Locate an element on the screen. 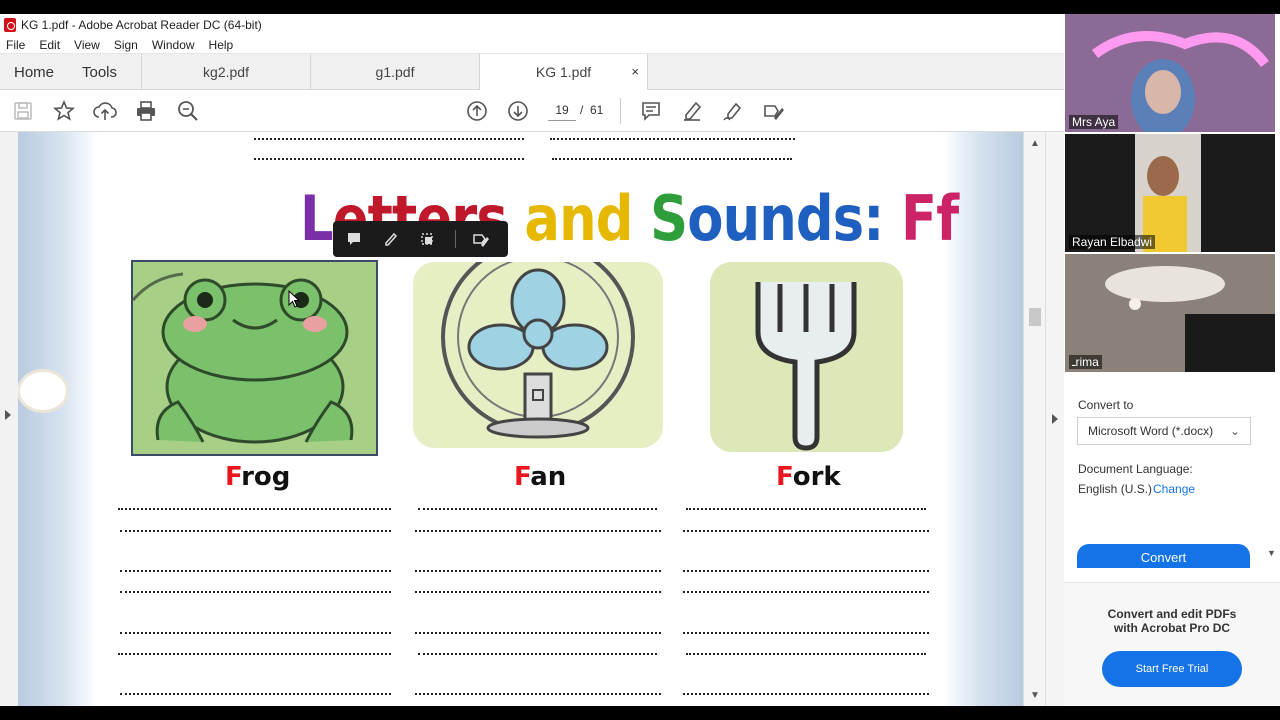 This screenshot has height=720, width=1280. toolbar: 19 / 61 is located at coordinates (532, 111).